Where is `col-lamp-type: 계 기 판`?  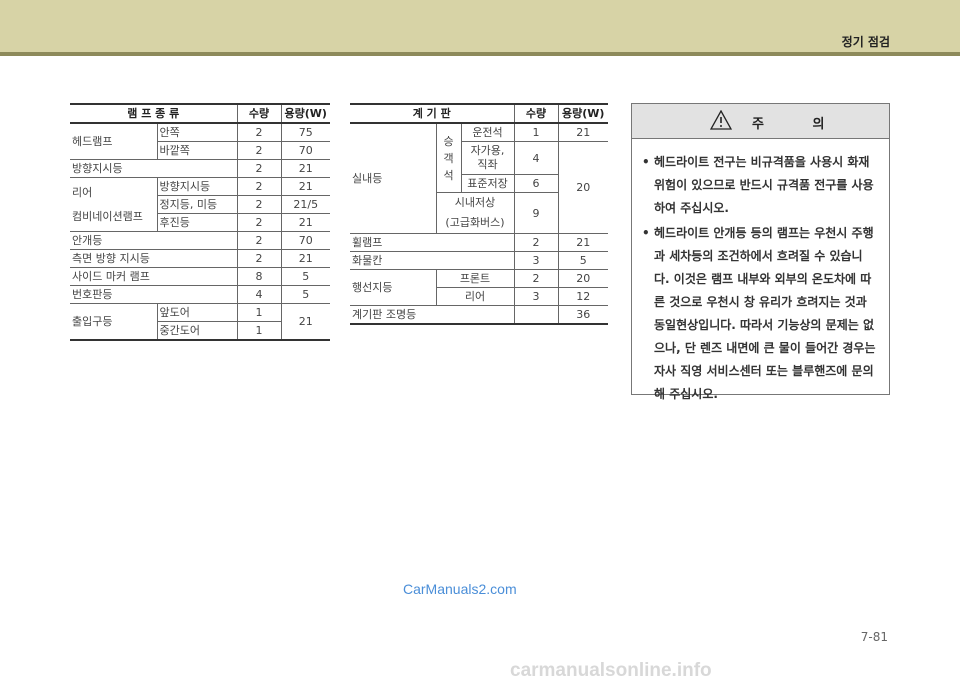
col-lamp-type: 계 기 판 is located at coordinates (432, 113).